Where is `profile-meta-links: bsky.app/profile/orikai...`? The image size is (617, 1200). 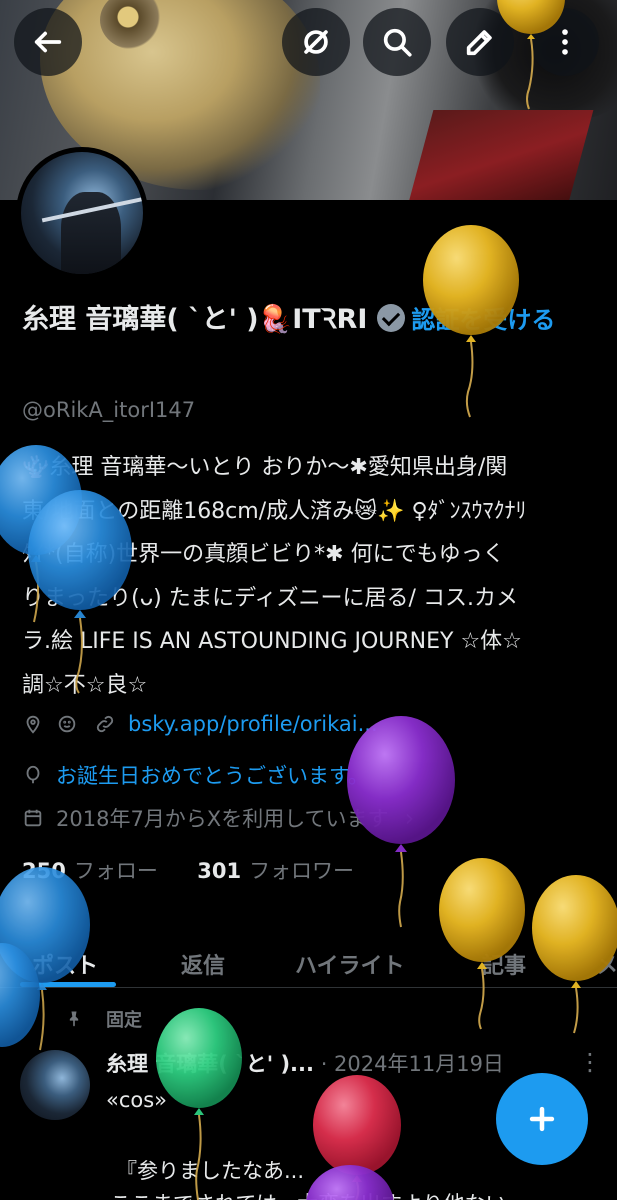
profile-meta-links: bsky.app/profile/orikai... is located at coordinates (200, 724).